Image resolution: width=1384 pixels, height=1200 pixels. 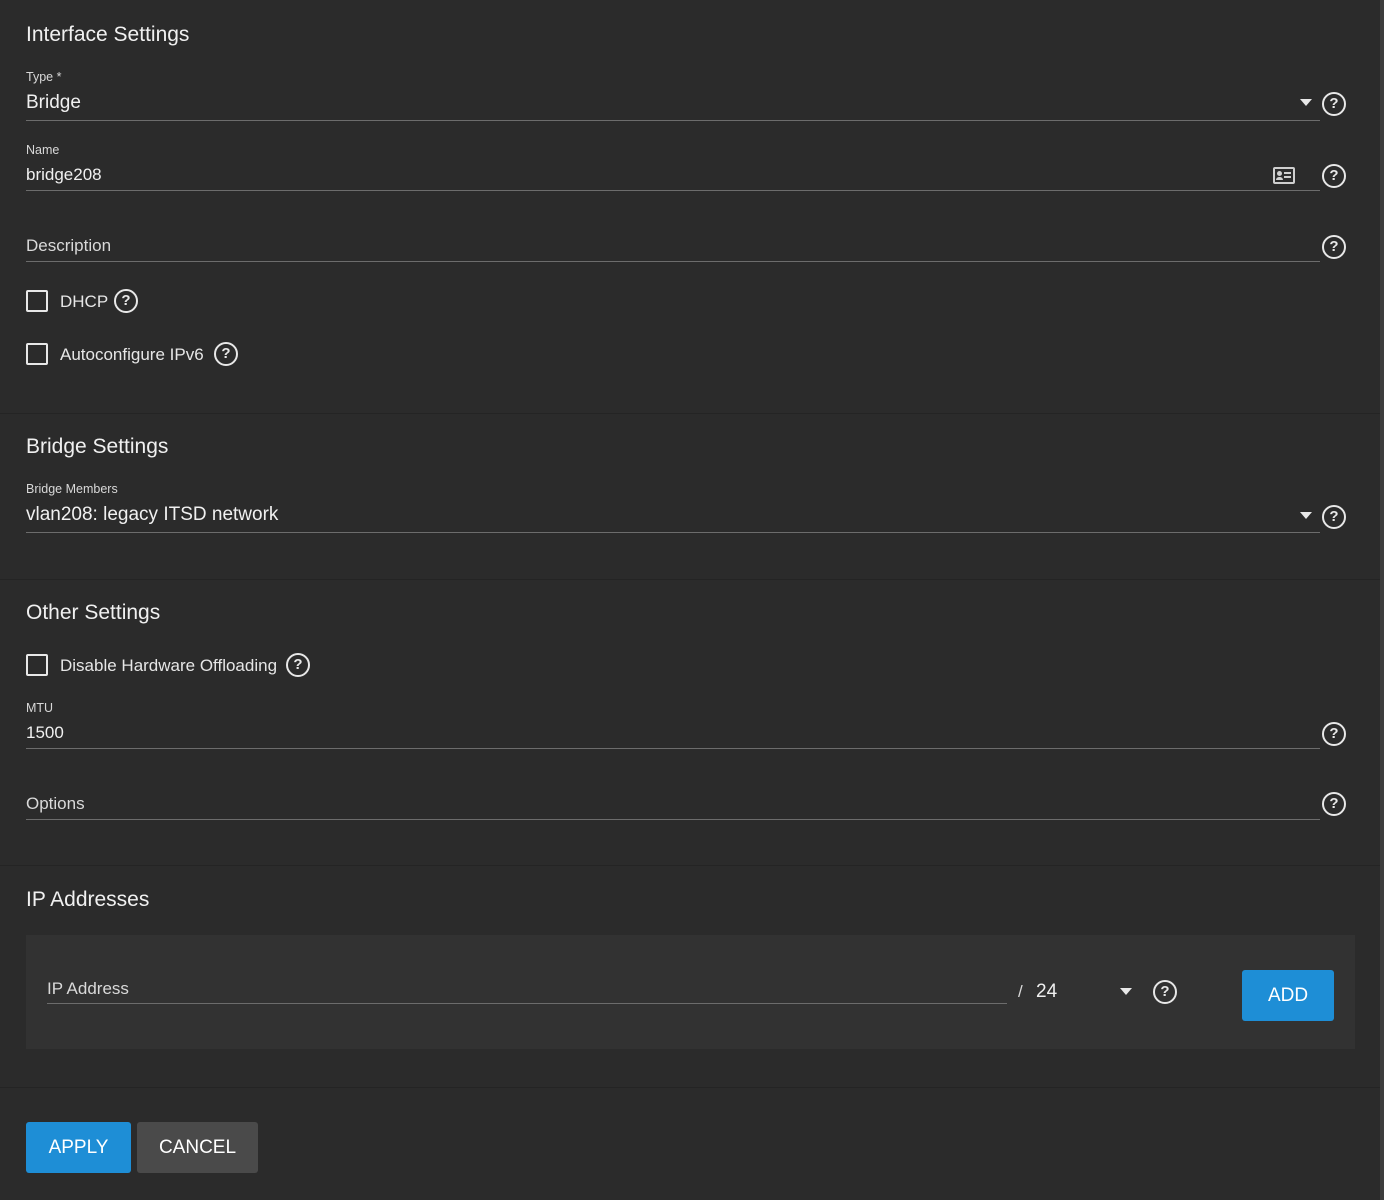 I want to click on bridge-members-help-icon: ?, so click(x=1334, y=517).